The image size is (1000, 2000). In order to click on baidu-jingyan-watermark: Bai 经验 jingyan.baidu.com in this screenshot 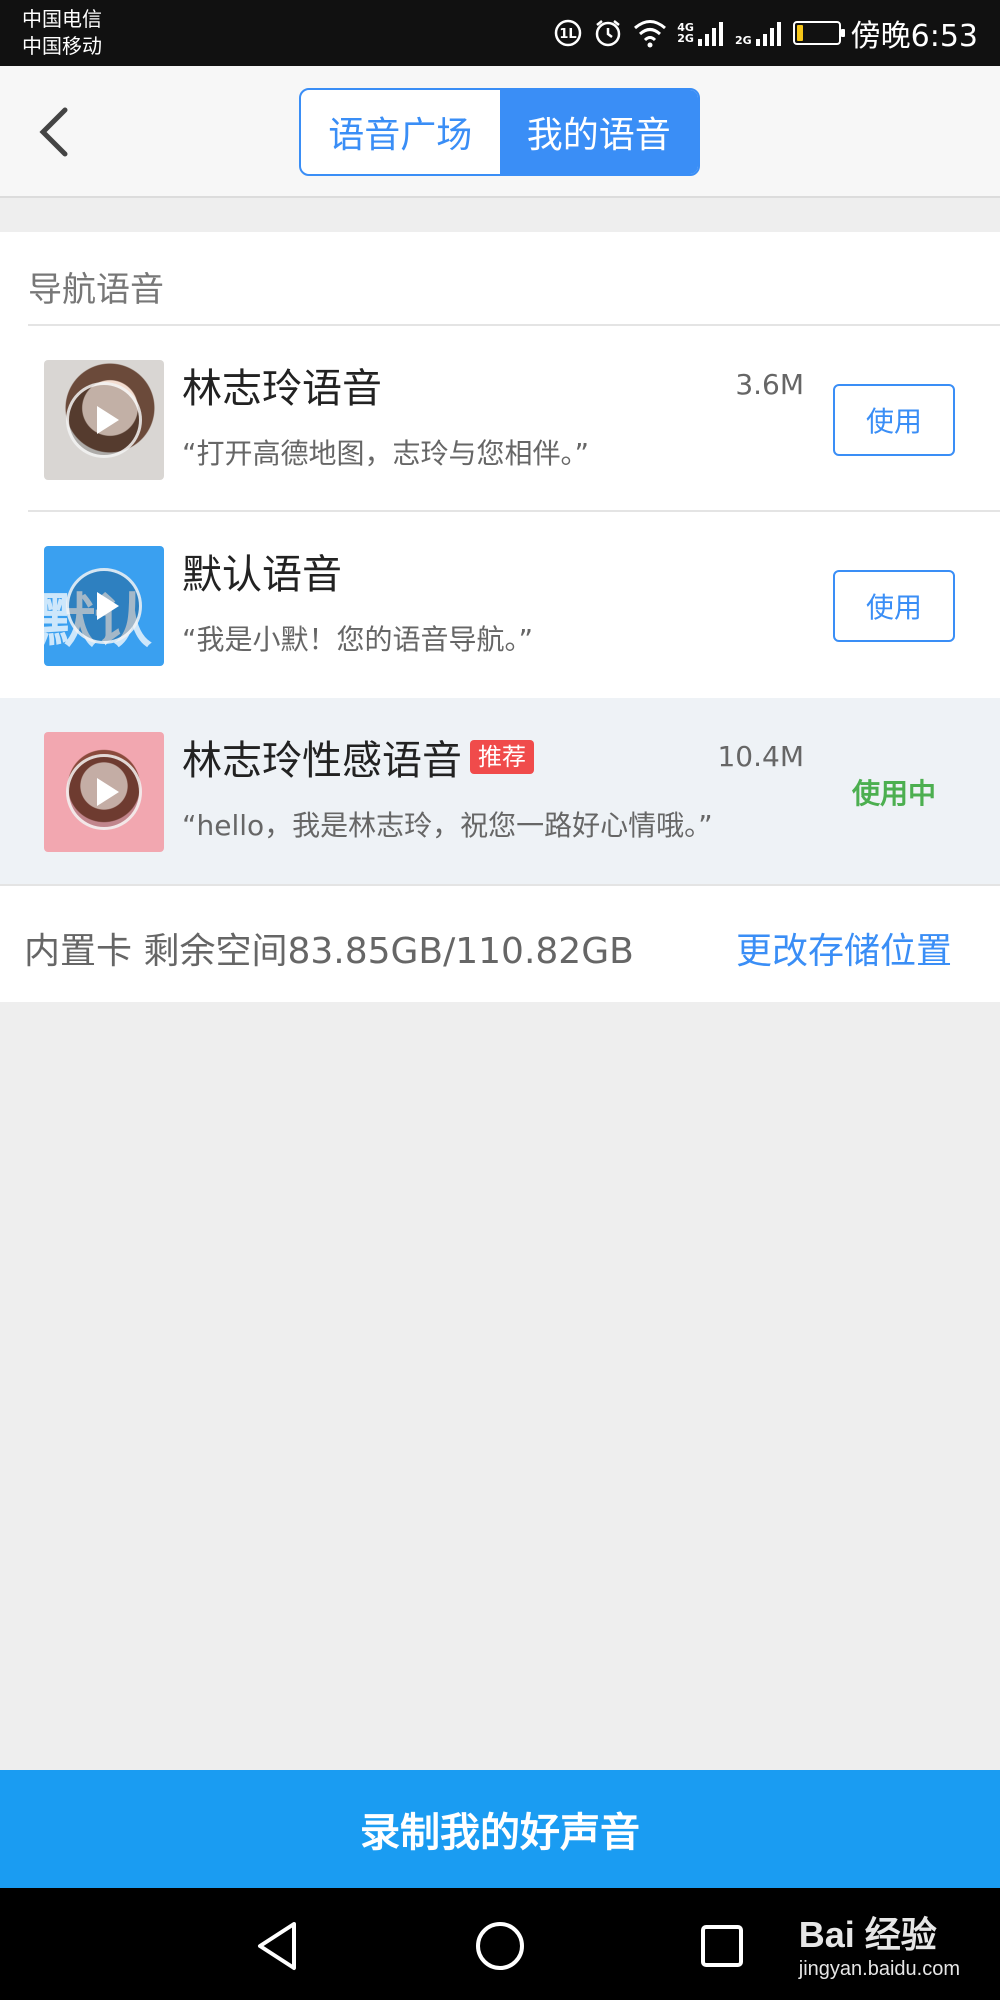, I will do `click(879, 1943)`.